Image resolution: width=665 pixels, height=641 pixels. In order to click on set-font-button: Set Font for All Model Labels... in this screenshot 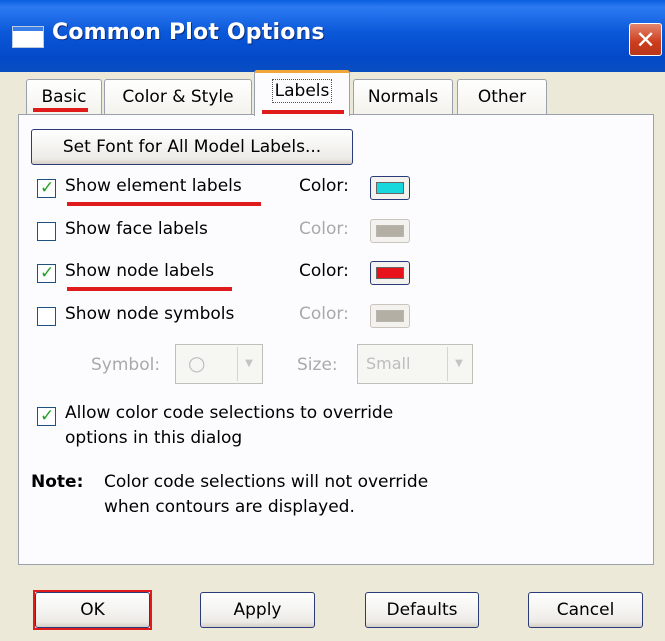, I will do `click(192, 147)`.